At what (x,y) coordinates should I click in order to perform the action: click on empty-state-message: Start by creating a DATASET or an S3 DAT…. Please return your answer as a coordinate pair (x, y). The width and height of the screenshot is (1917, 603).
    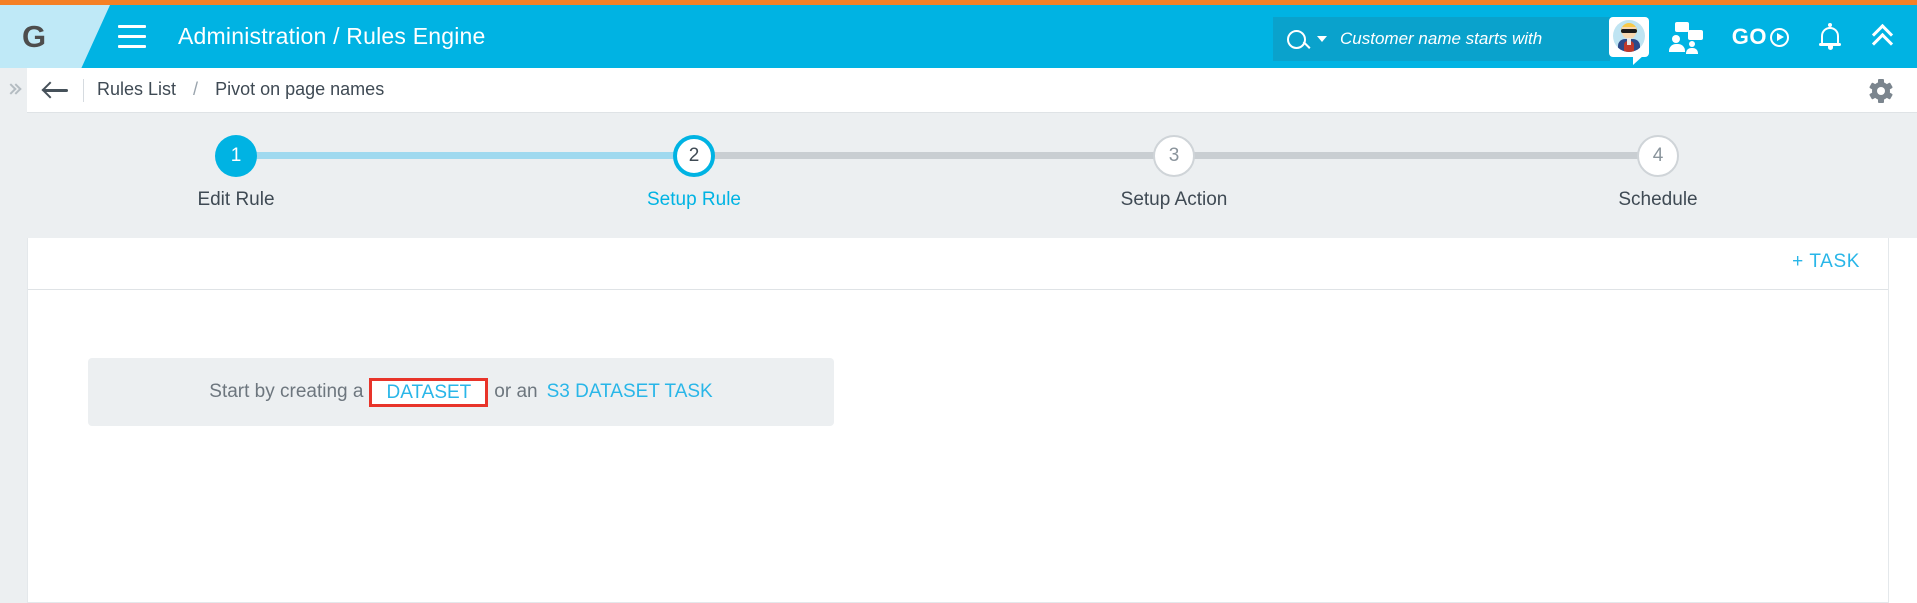
    Looking at the image, I should click on (461, 392).